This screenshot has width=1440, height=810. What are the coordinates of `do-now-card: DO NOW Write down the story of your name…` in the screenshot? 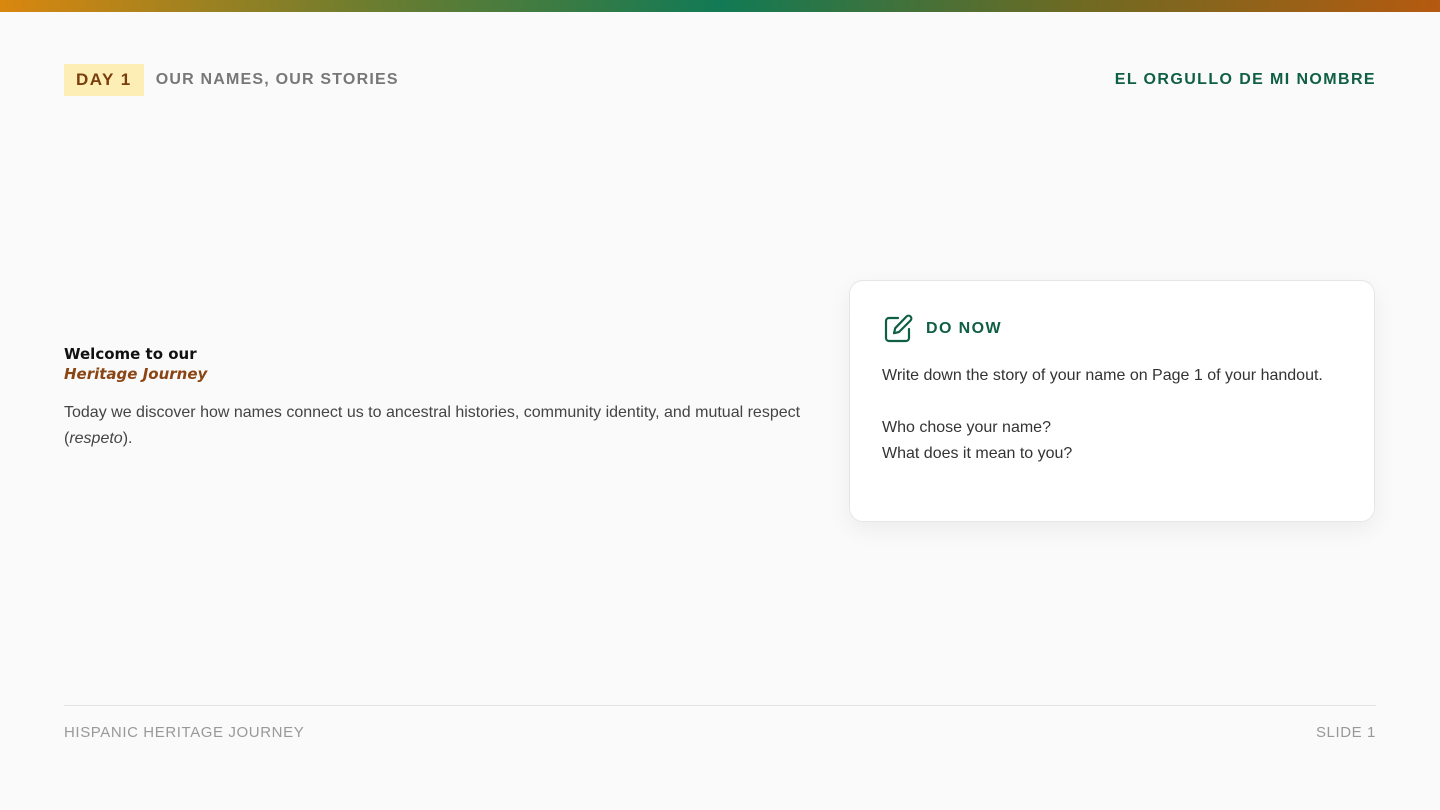 It's located at (1112, 401).